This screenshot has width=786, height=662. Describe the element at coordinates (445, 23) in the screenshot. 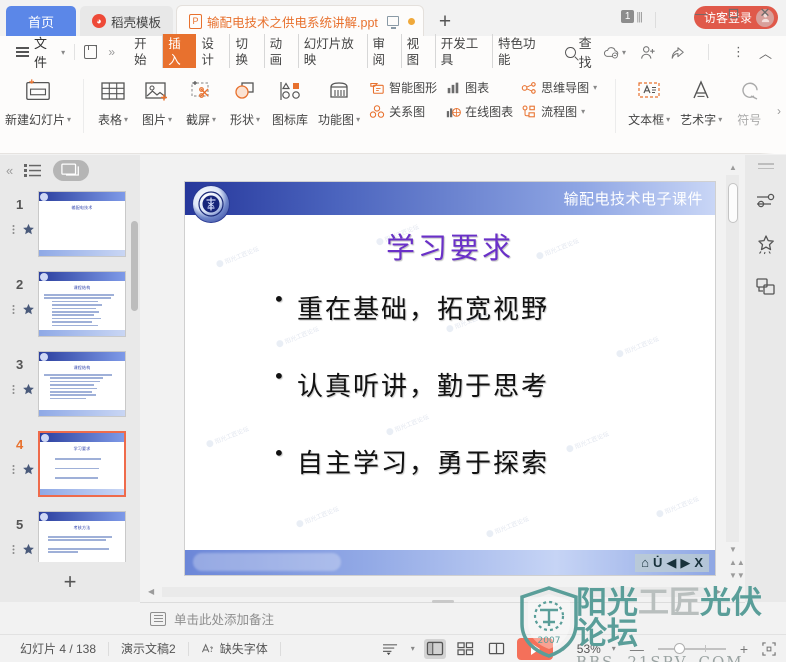

I see `new-tab-button: +` at that location.